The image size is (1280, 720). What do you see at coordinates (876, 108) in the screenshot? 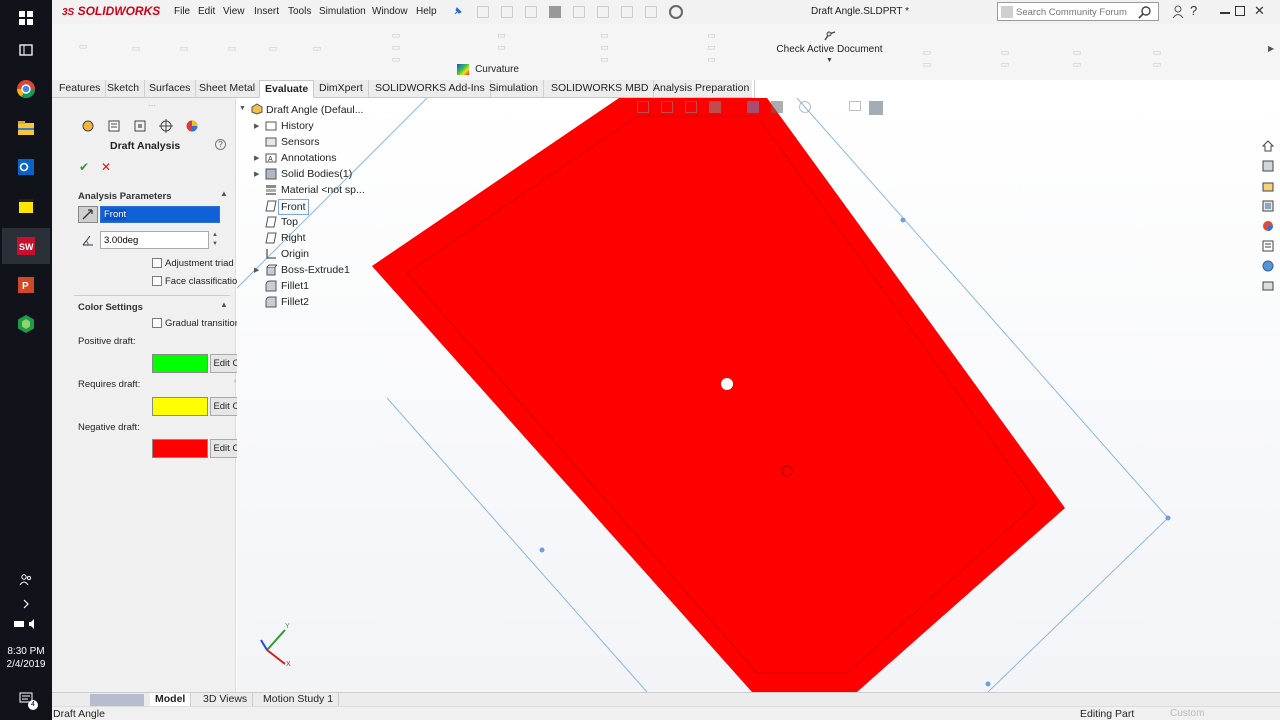
I see `apply-scene-icon` at bounding box center [876, 108].